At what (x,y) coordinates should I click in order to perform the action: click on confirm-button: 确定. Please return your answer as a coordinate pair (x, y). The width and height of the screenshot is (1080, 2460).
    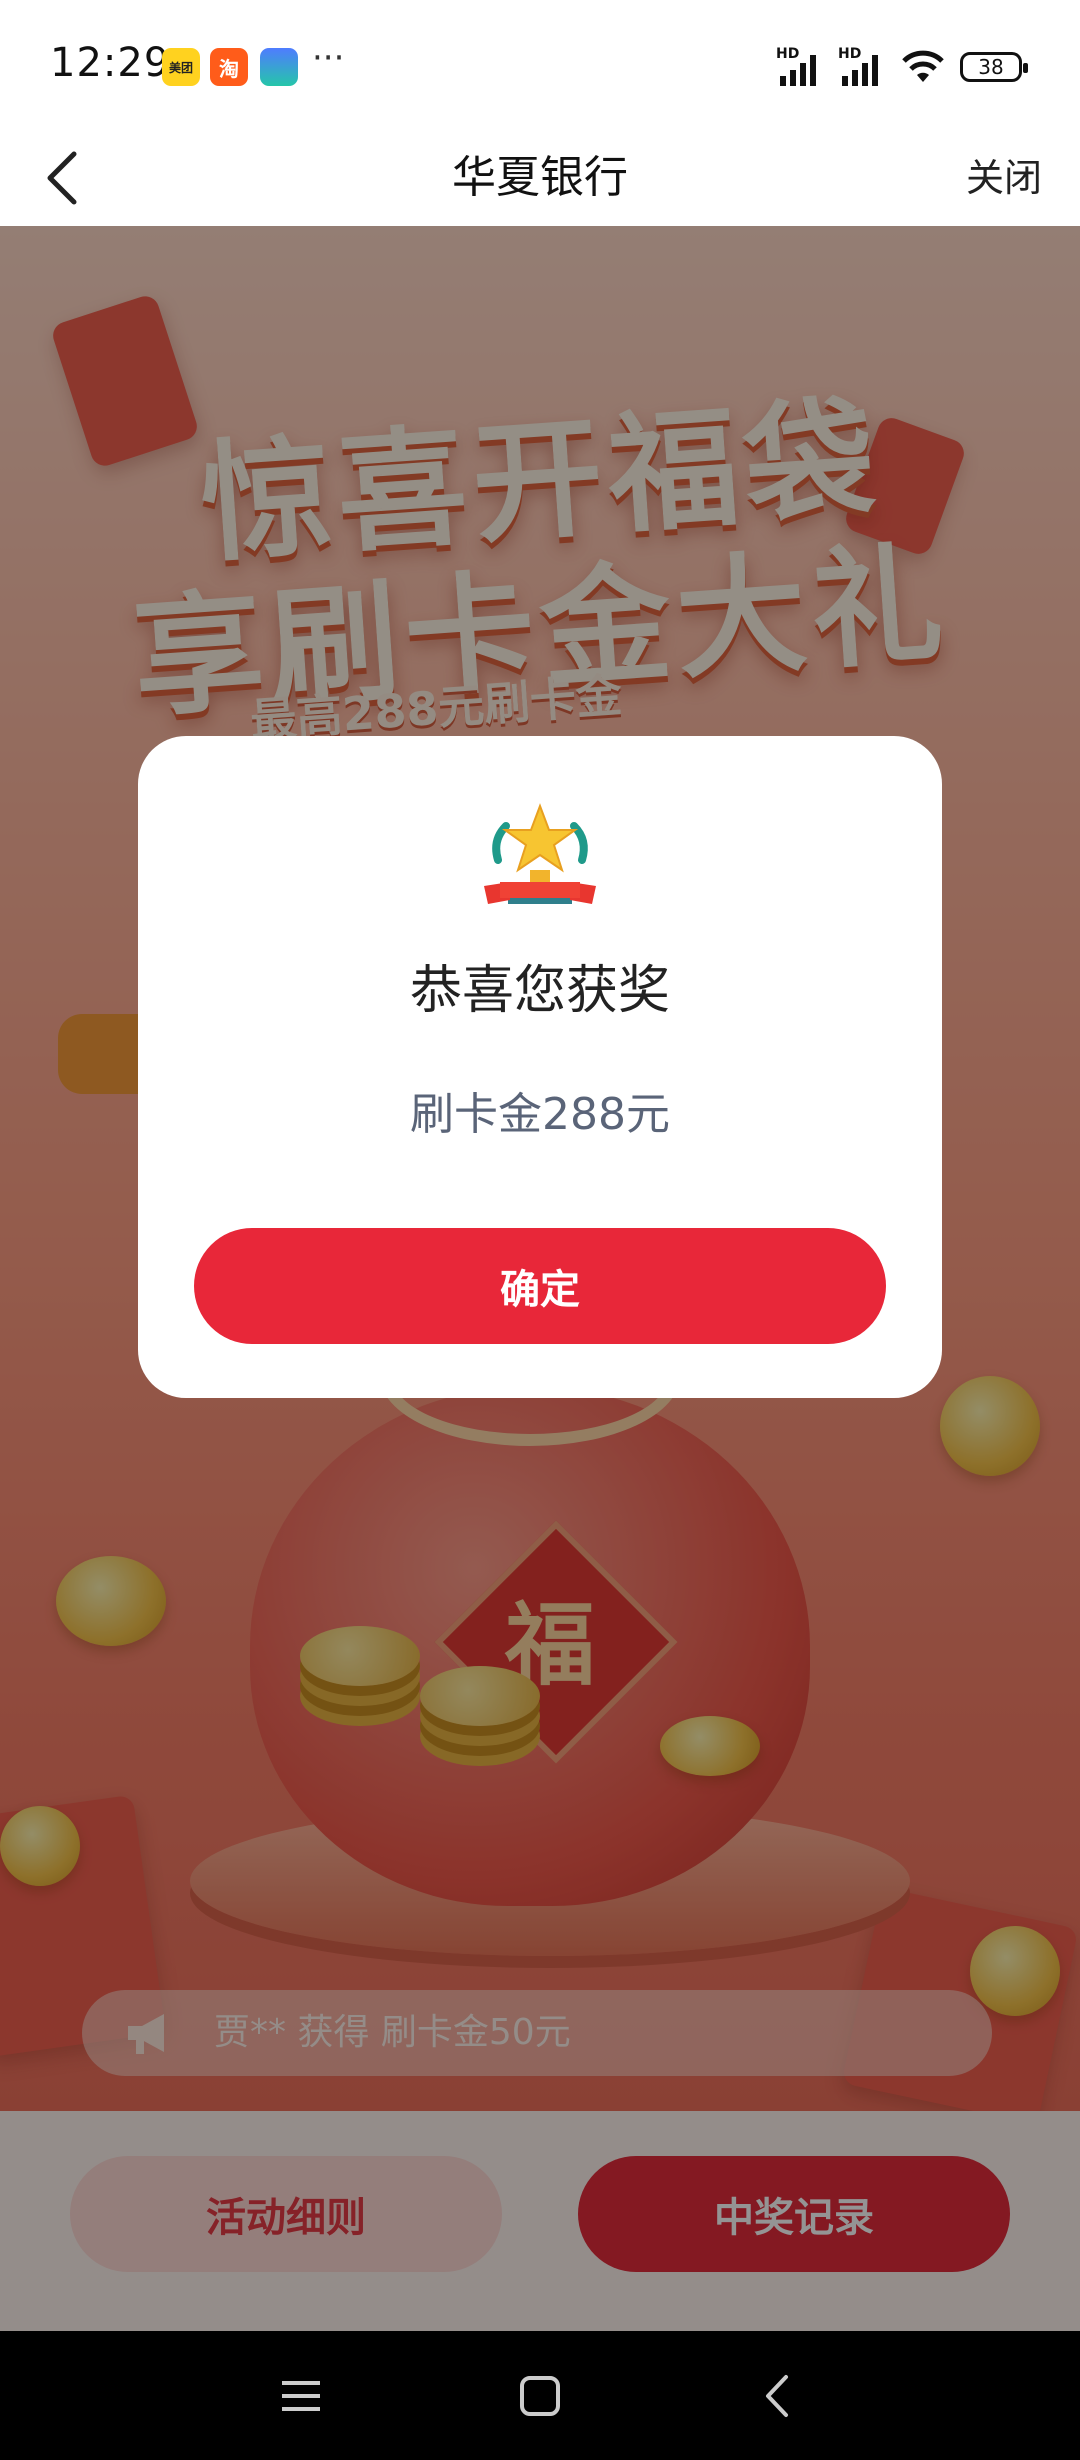
    Looking at the image, I should click on (540, 1286).